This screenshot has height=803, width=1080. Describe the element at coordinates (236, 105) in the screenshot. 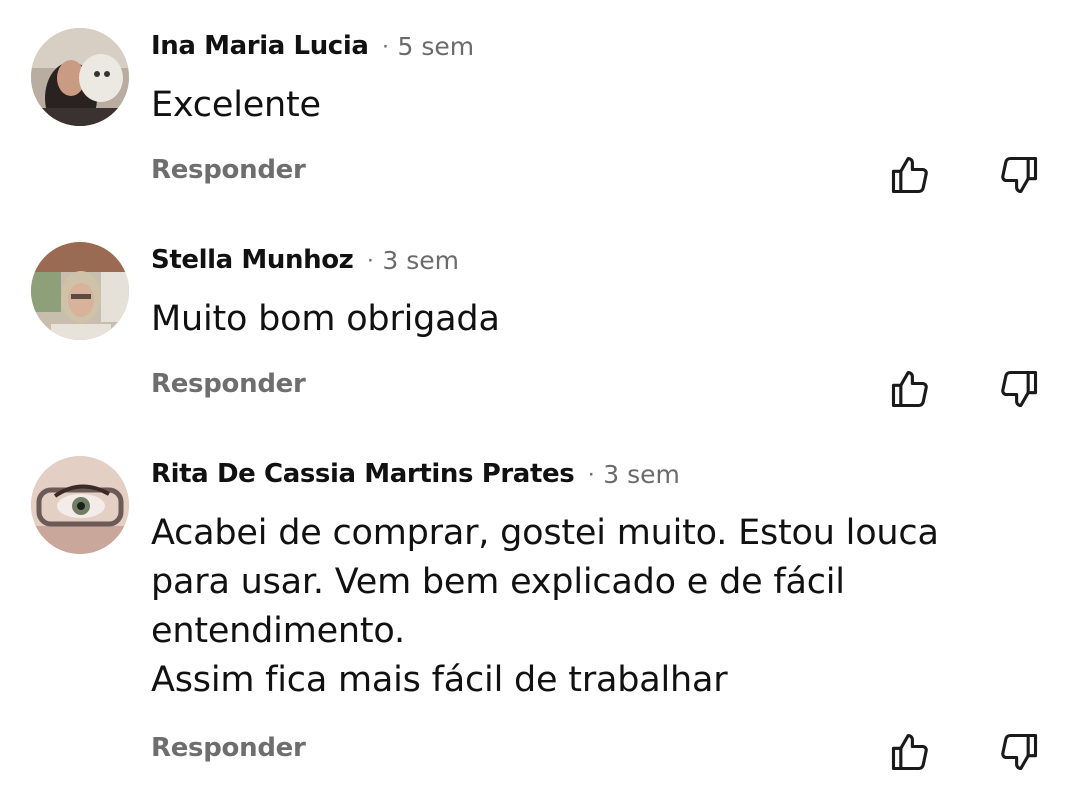

I see `comment-text: Excelente` at that location.